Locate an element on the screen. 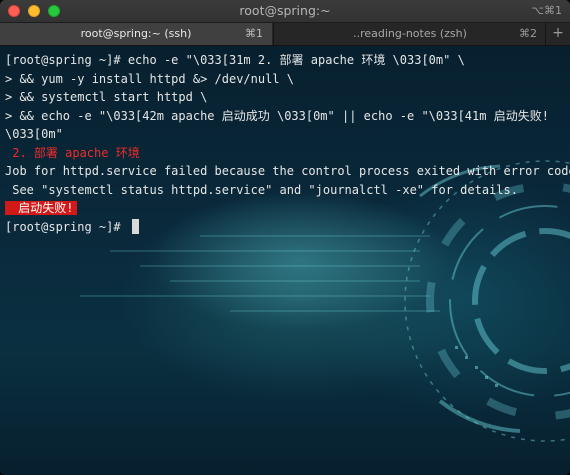 The height and width of the screenshot is (475, 570). window-shortcut: ⌥⌘1 is located at coordinates (546, 10).